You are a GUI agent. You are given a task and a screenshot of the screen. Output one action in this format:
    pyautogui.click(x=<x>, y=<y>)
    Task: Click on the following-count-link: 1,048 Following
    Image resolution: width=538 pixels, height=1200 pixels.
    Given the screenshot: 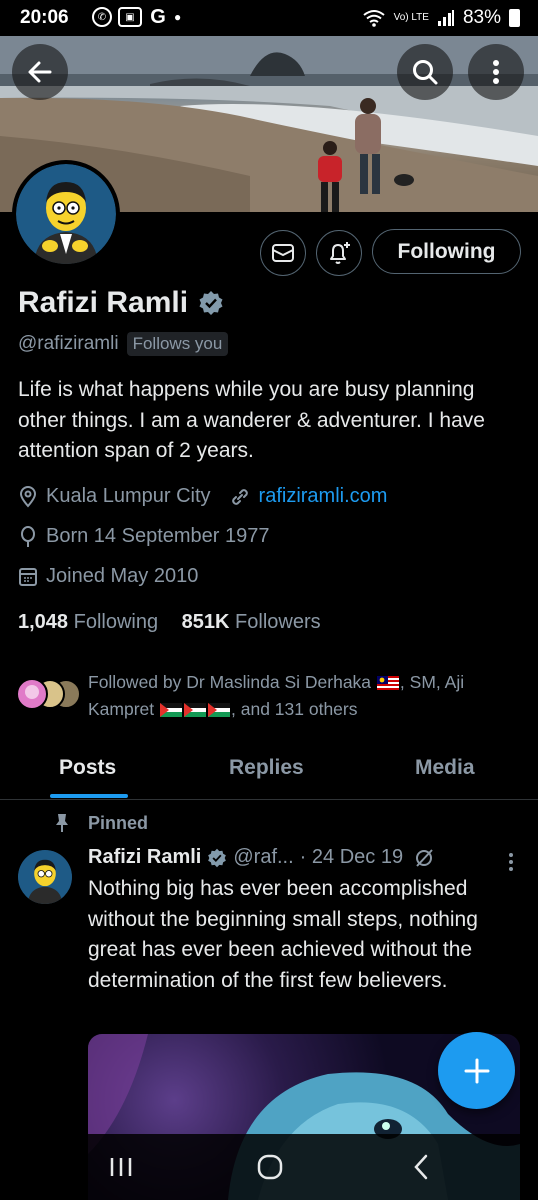 What is the action you would take?
    pyautogui.click(x=88, y=622)
    